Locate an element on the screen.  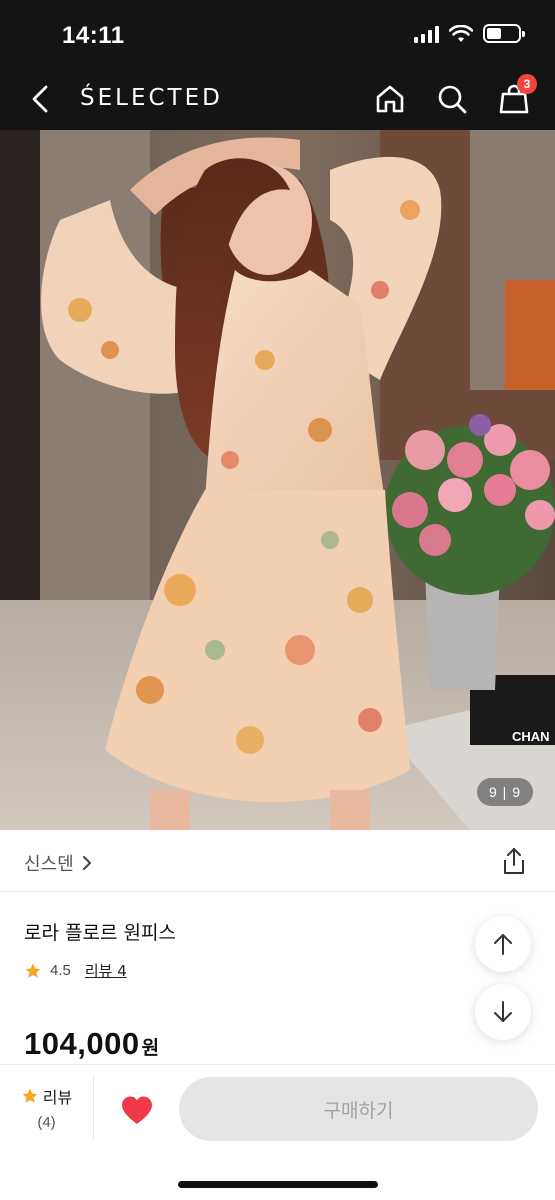
search-button is located at coordinates (452, 99).